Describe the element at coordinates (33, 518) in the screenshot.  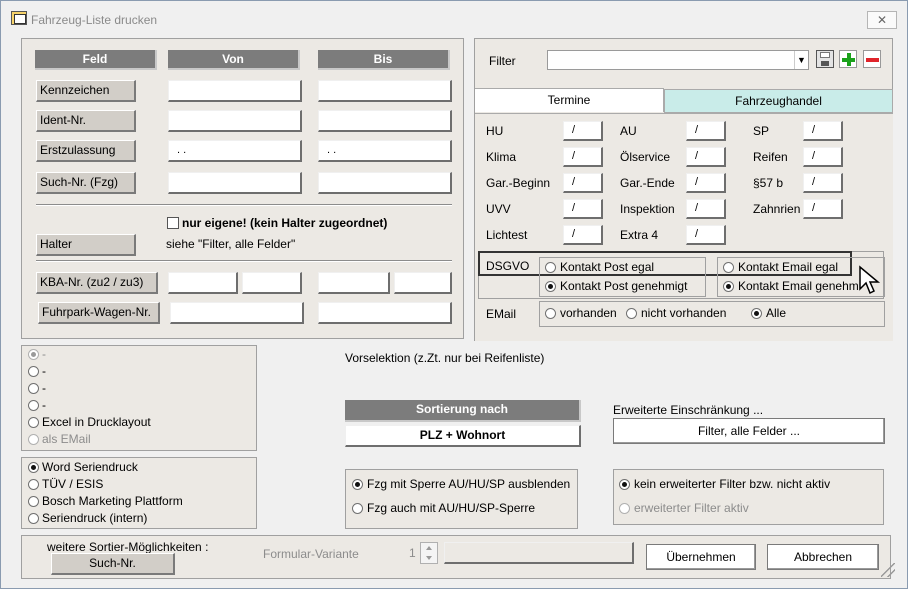
I see `seriendruck-intern-radio` at that location.